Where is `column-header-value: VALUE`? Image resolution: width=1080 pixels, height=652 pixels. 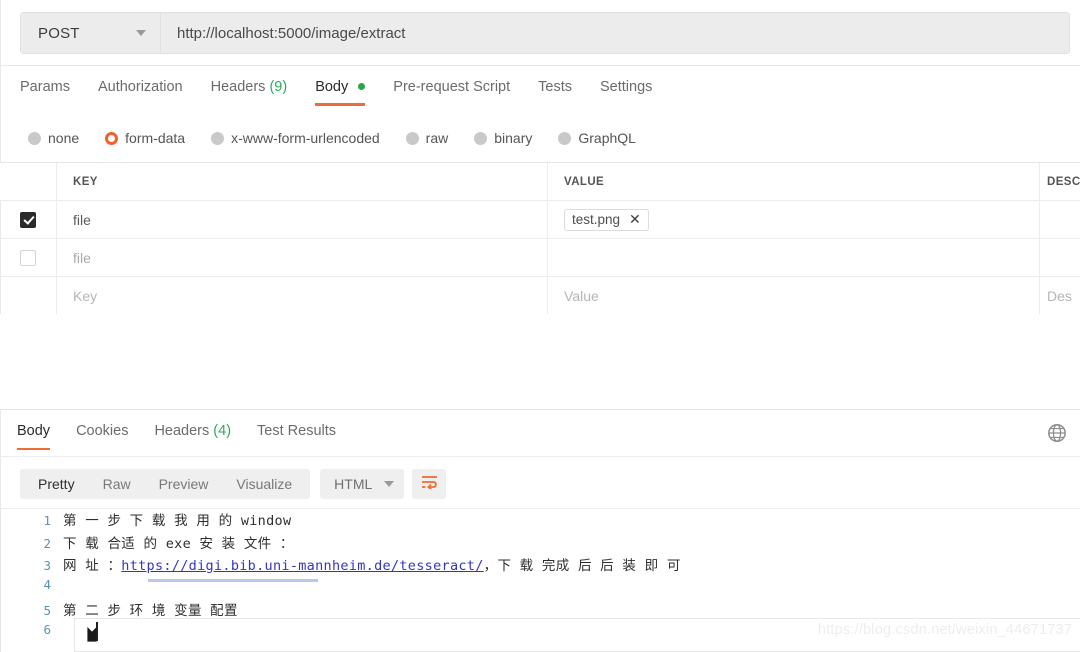 column-header-value: VALUE is located at coordinates (584, 181).